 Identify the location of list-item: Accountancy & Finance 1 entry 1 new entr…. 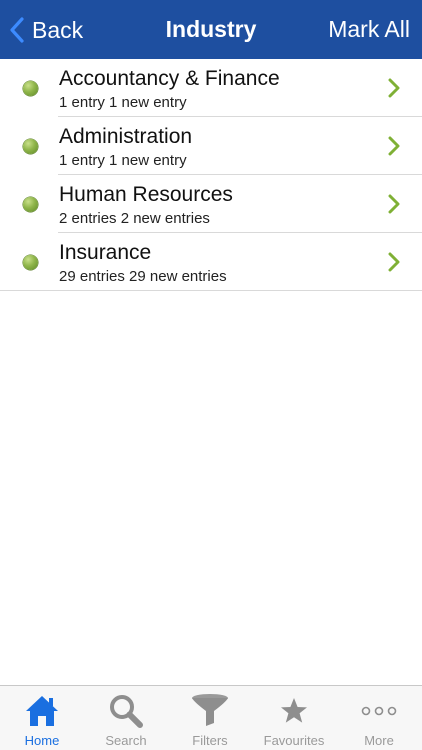
(211, 88).